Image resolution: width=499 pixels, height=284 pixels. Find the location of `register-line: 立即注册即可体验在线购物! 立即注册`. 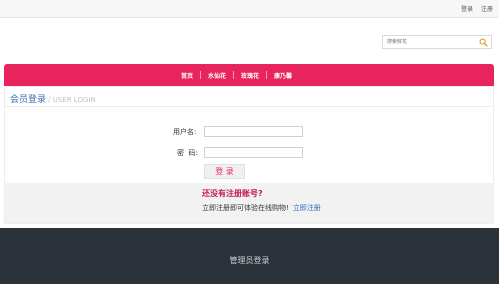

register-line: 立即注册即可体验在线购物! 立即注册 is located at coordinates (261, 208).